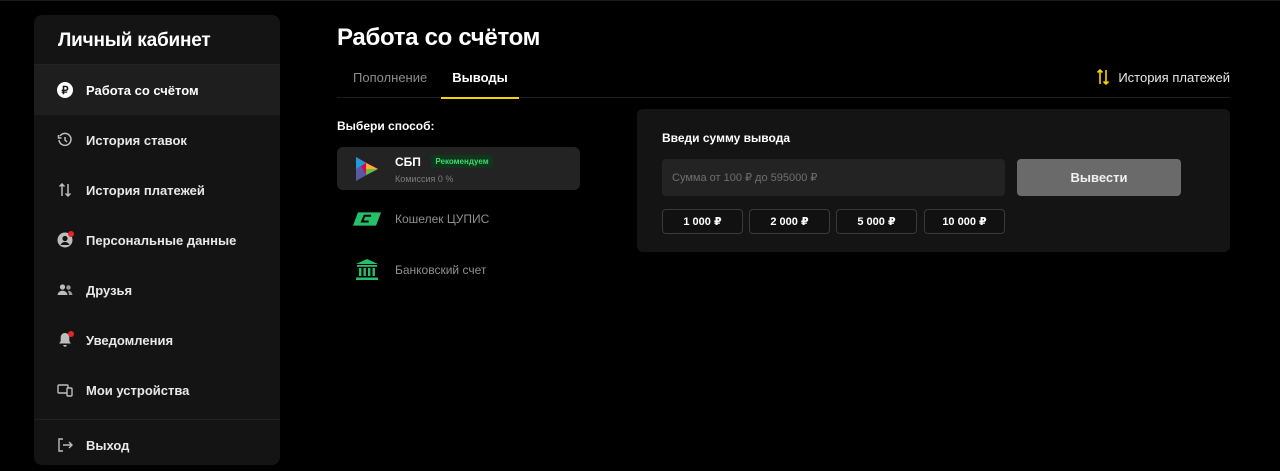 This screenshot has height=471, width=1280. What do you see at coordinates (367, 219) in the screenshot?
I see `cupis-wallet-icon` at bounding box center [367, 219].